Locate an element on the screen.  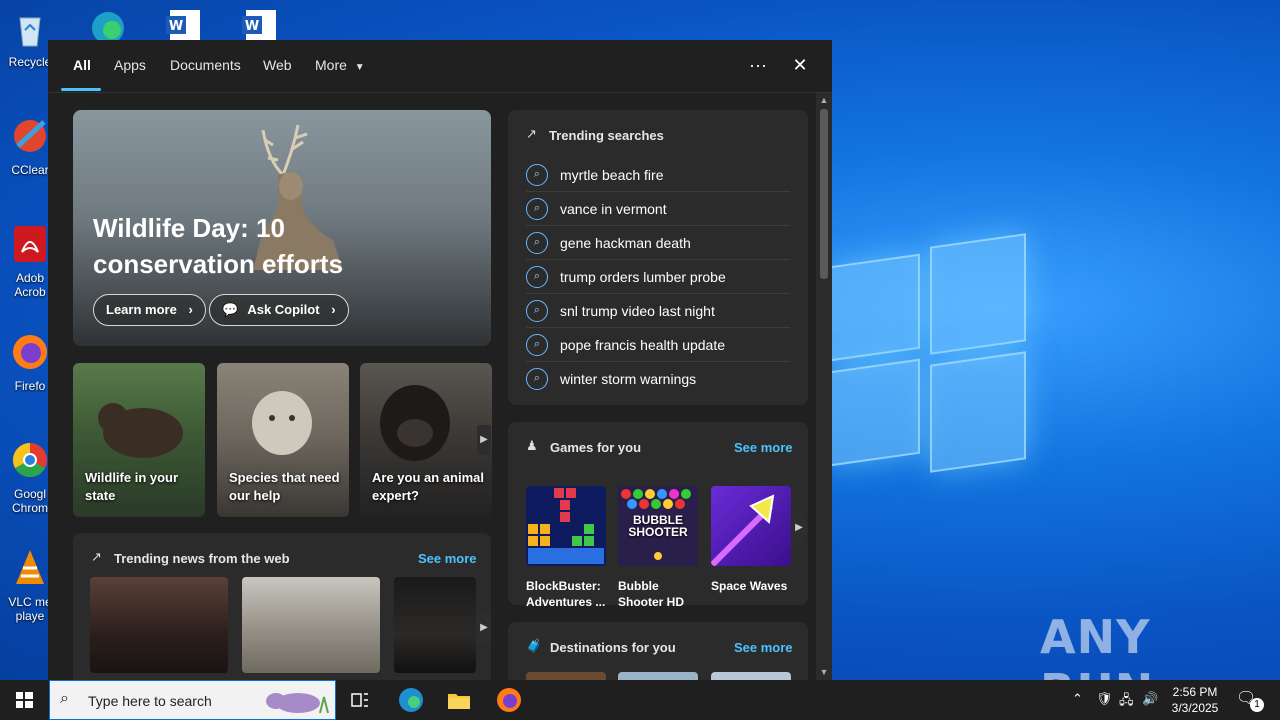
games-icon: ♟ is located at coordinates (532, 445).